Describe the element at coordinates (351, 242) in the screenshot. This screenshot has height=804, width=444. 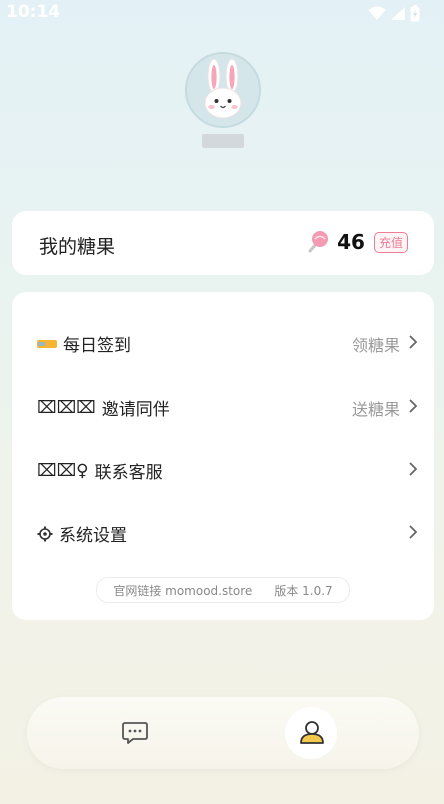
I see `candy-count: 46` at that location.